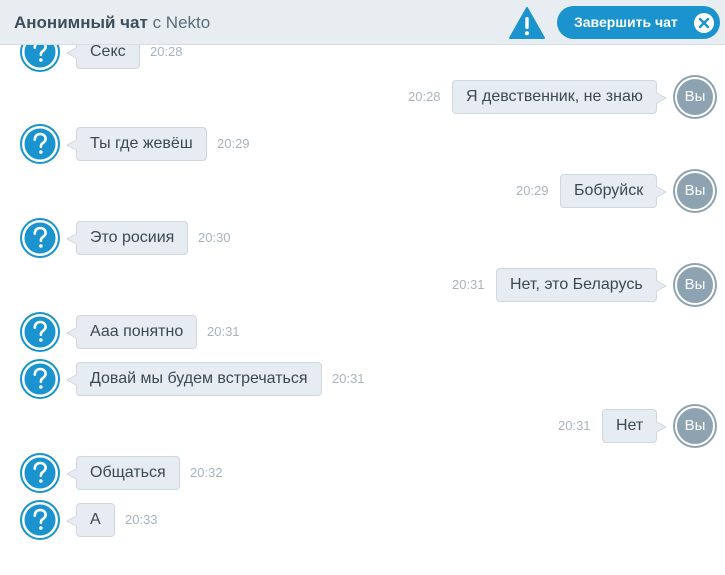  Describe the element at coordinates (626, 22) in the screenshot. I see `end-chat-label: Завершить чат` at that location.